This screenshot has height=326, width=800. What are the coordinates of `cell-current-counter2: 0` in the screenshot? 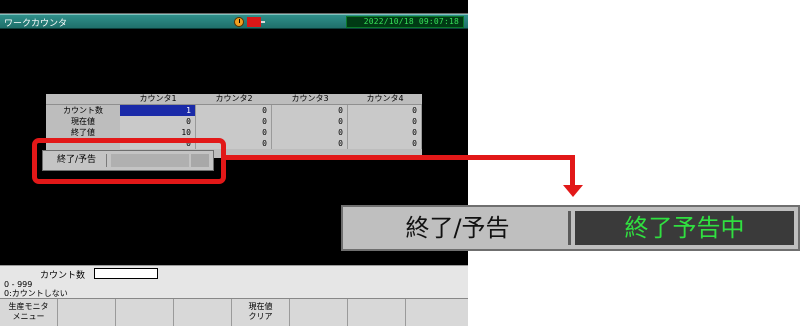 It's located at (234, 121).